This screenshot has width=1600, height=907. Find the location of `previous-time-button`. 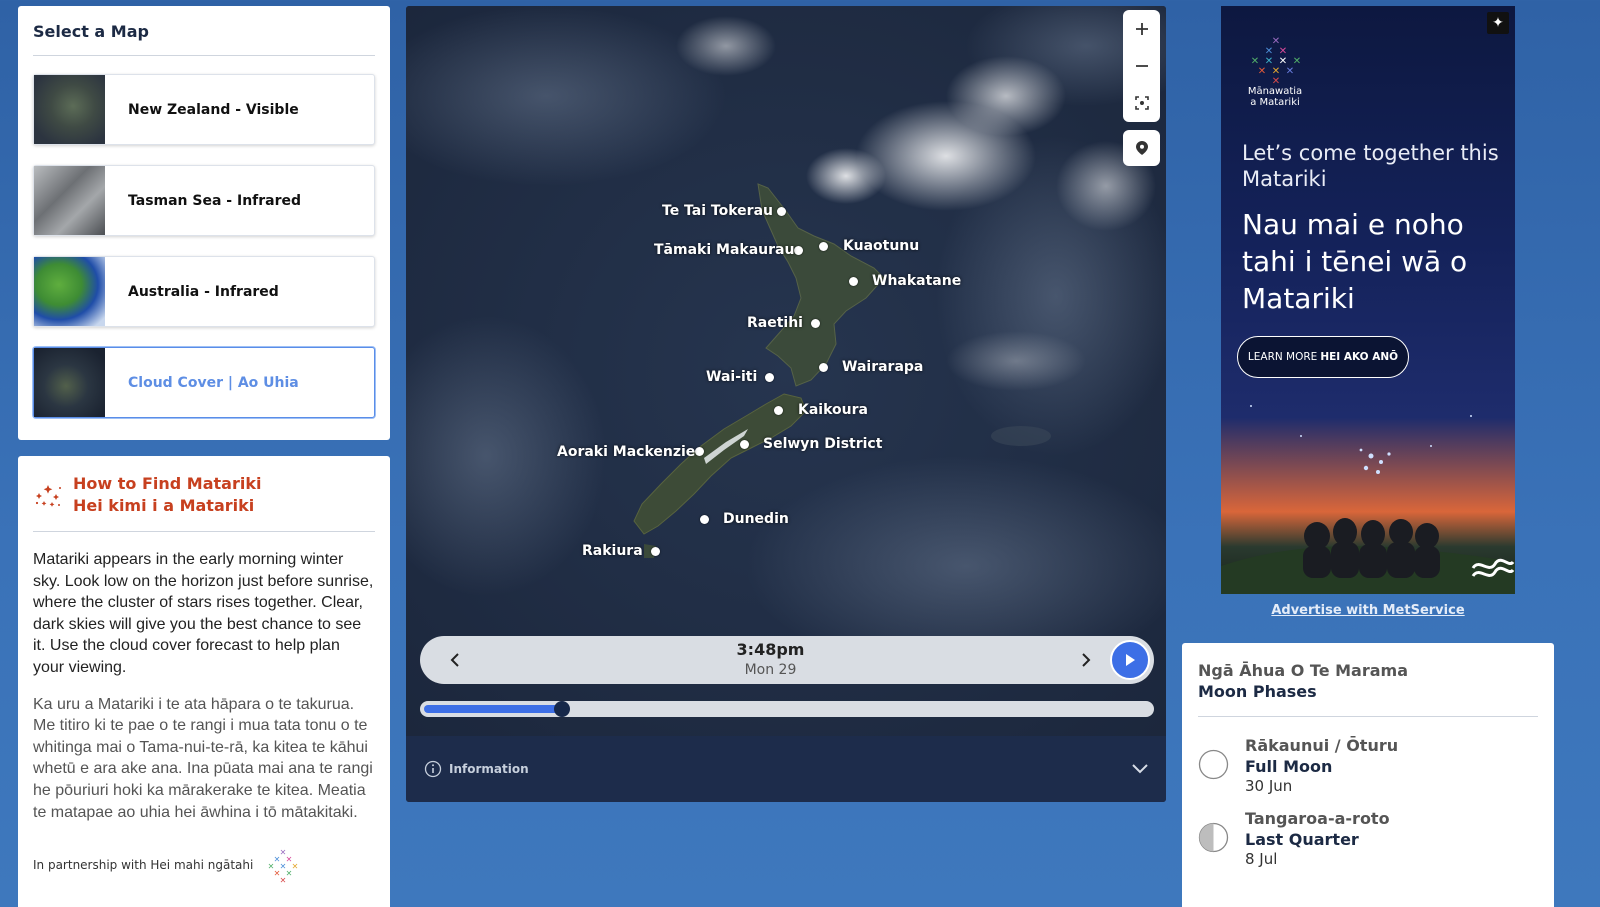

previous-time-button is located at coordinates (455, 660).